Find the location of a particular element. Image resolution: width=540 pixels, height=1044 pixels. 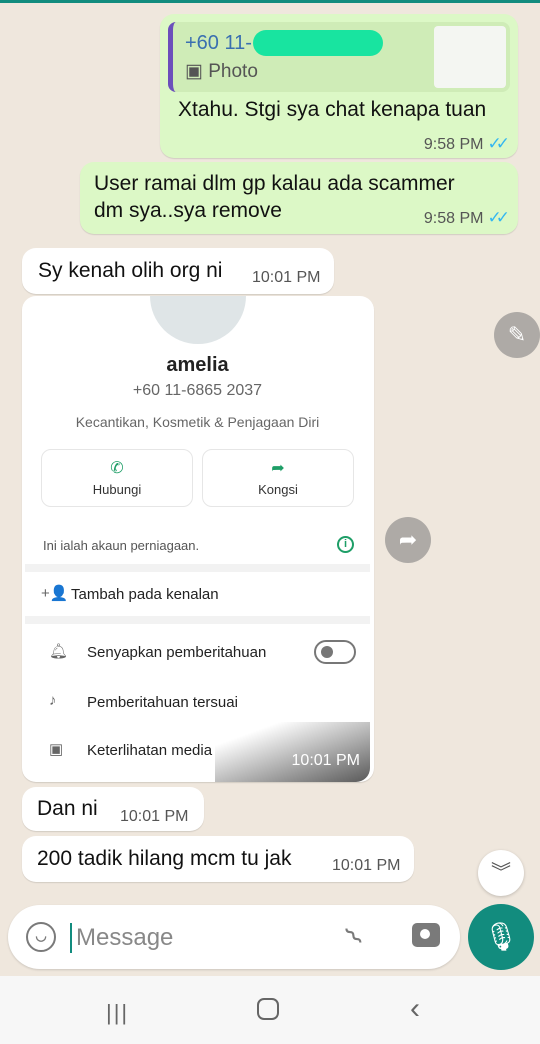

scroll-to-bottom-button: ︾ is located at coordinates (501, 873).